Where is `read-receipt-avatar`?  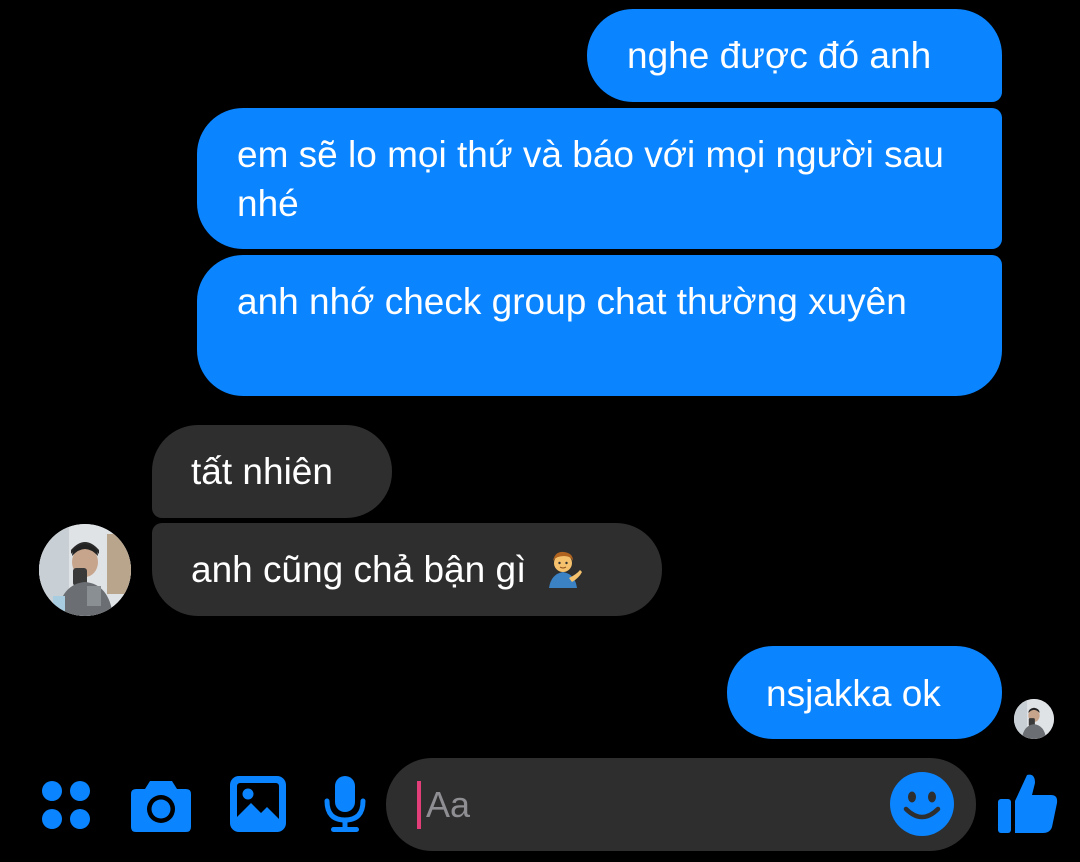
read-receipt-avatar is located at coordinates (1034, 719).